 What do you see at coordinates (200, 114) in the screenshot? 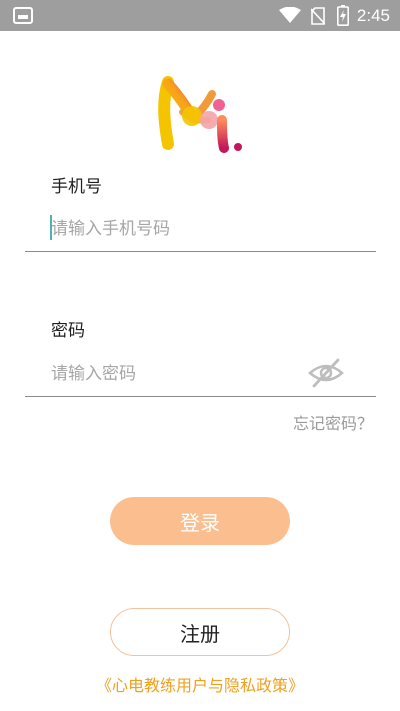
I see `app-logo` at bounding box center [200, 114].